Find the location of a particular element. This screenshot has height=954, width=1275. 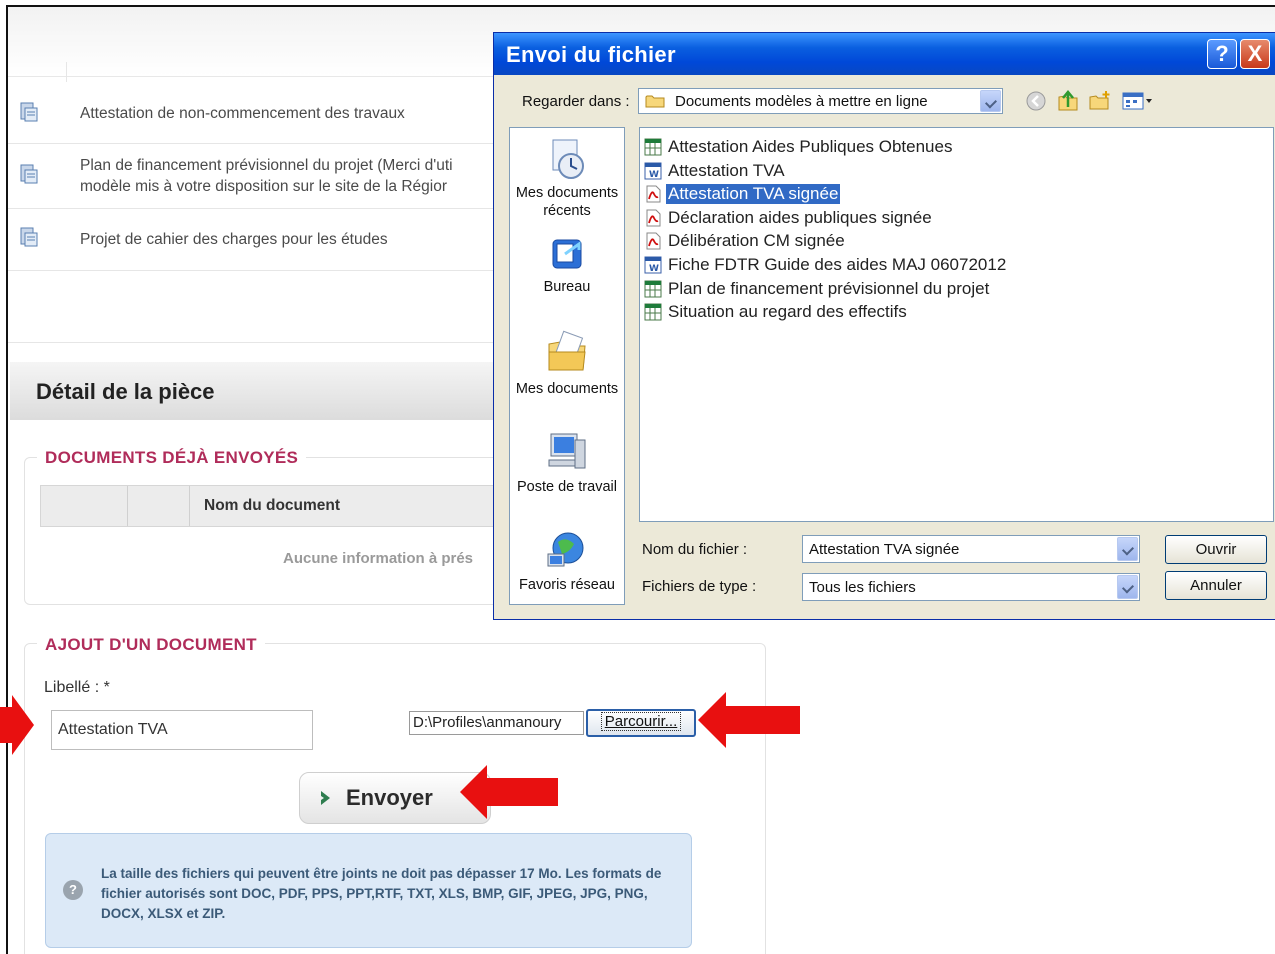

filename-value: Attestation TVA signée is located at coordinates (884, 549).